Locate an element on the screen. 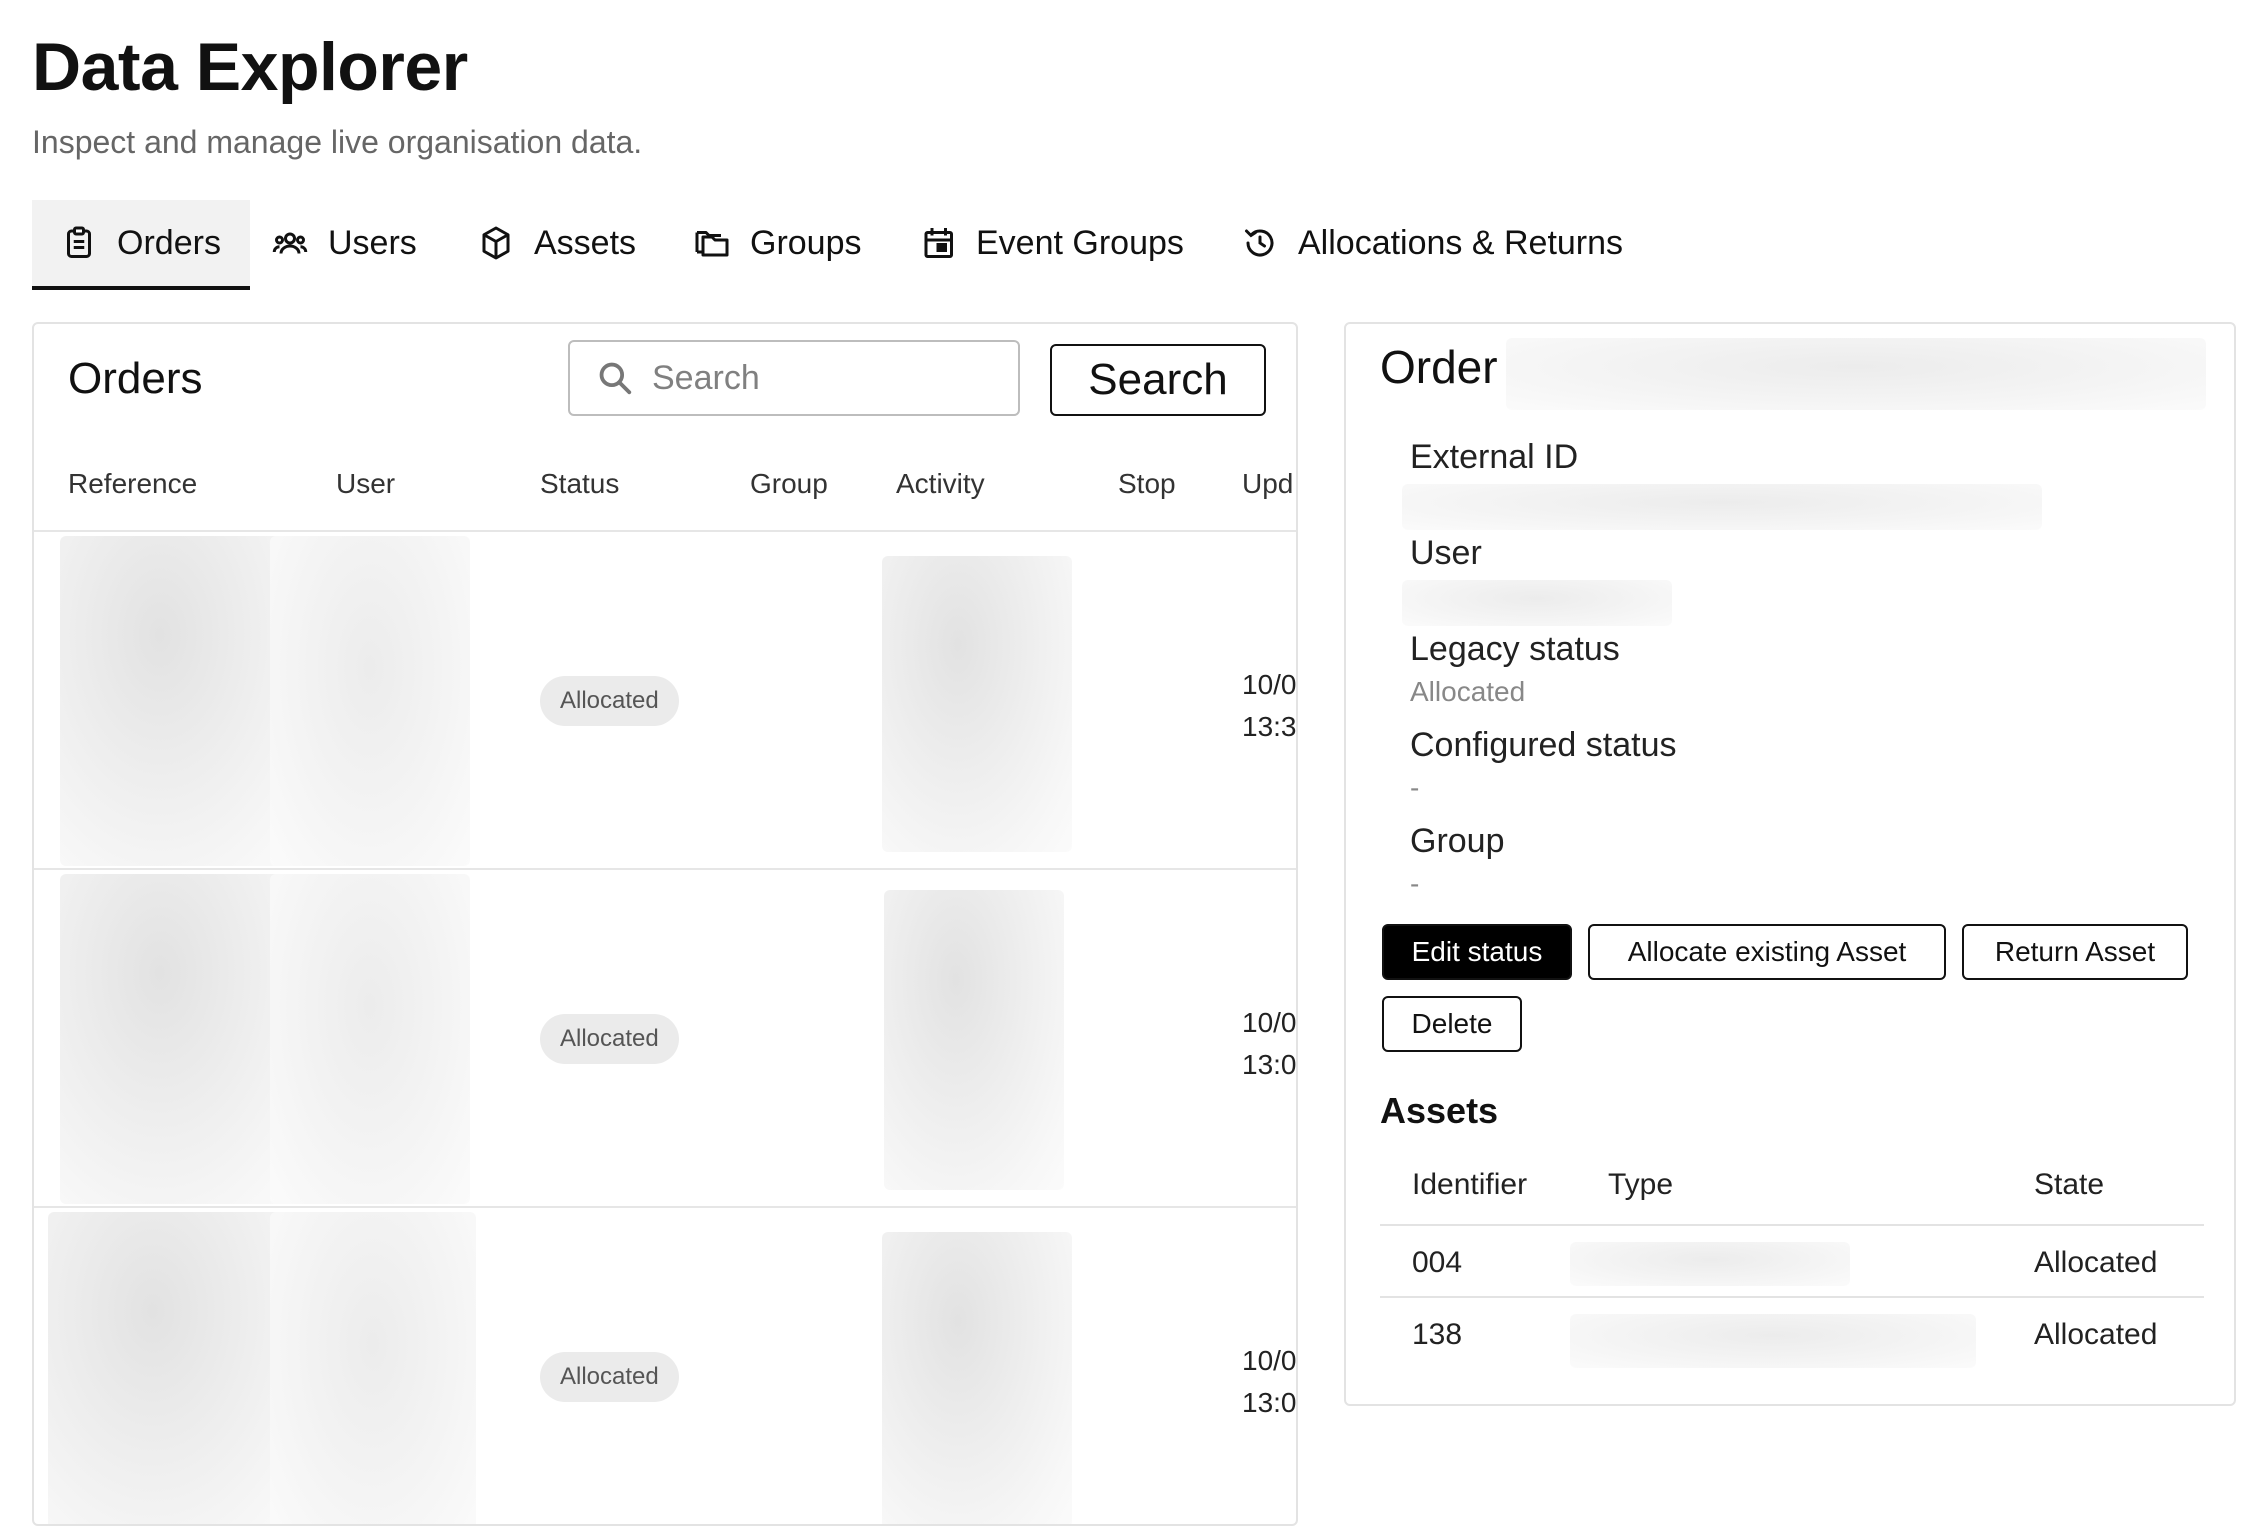  tab-label: Users is located at coordinates (372, 242).